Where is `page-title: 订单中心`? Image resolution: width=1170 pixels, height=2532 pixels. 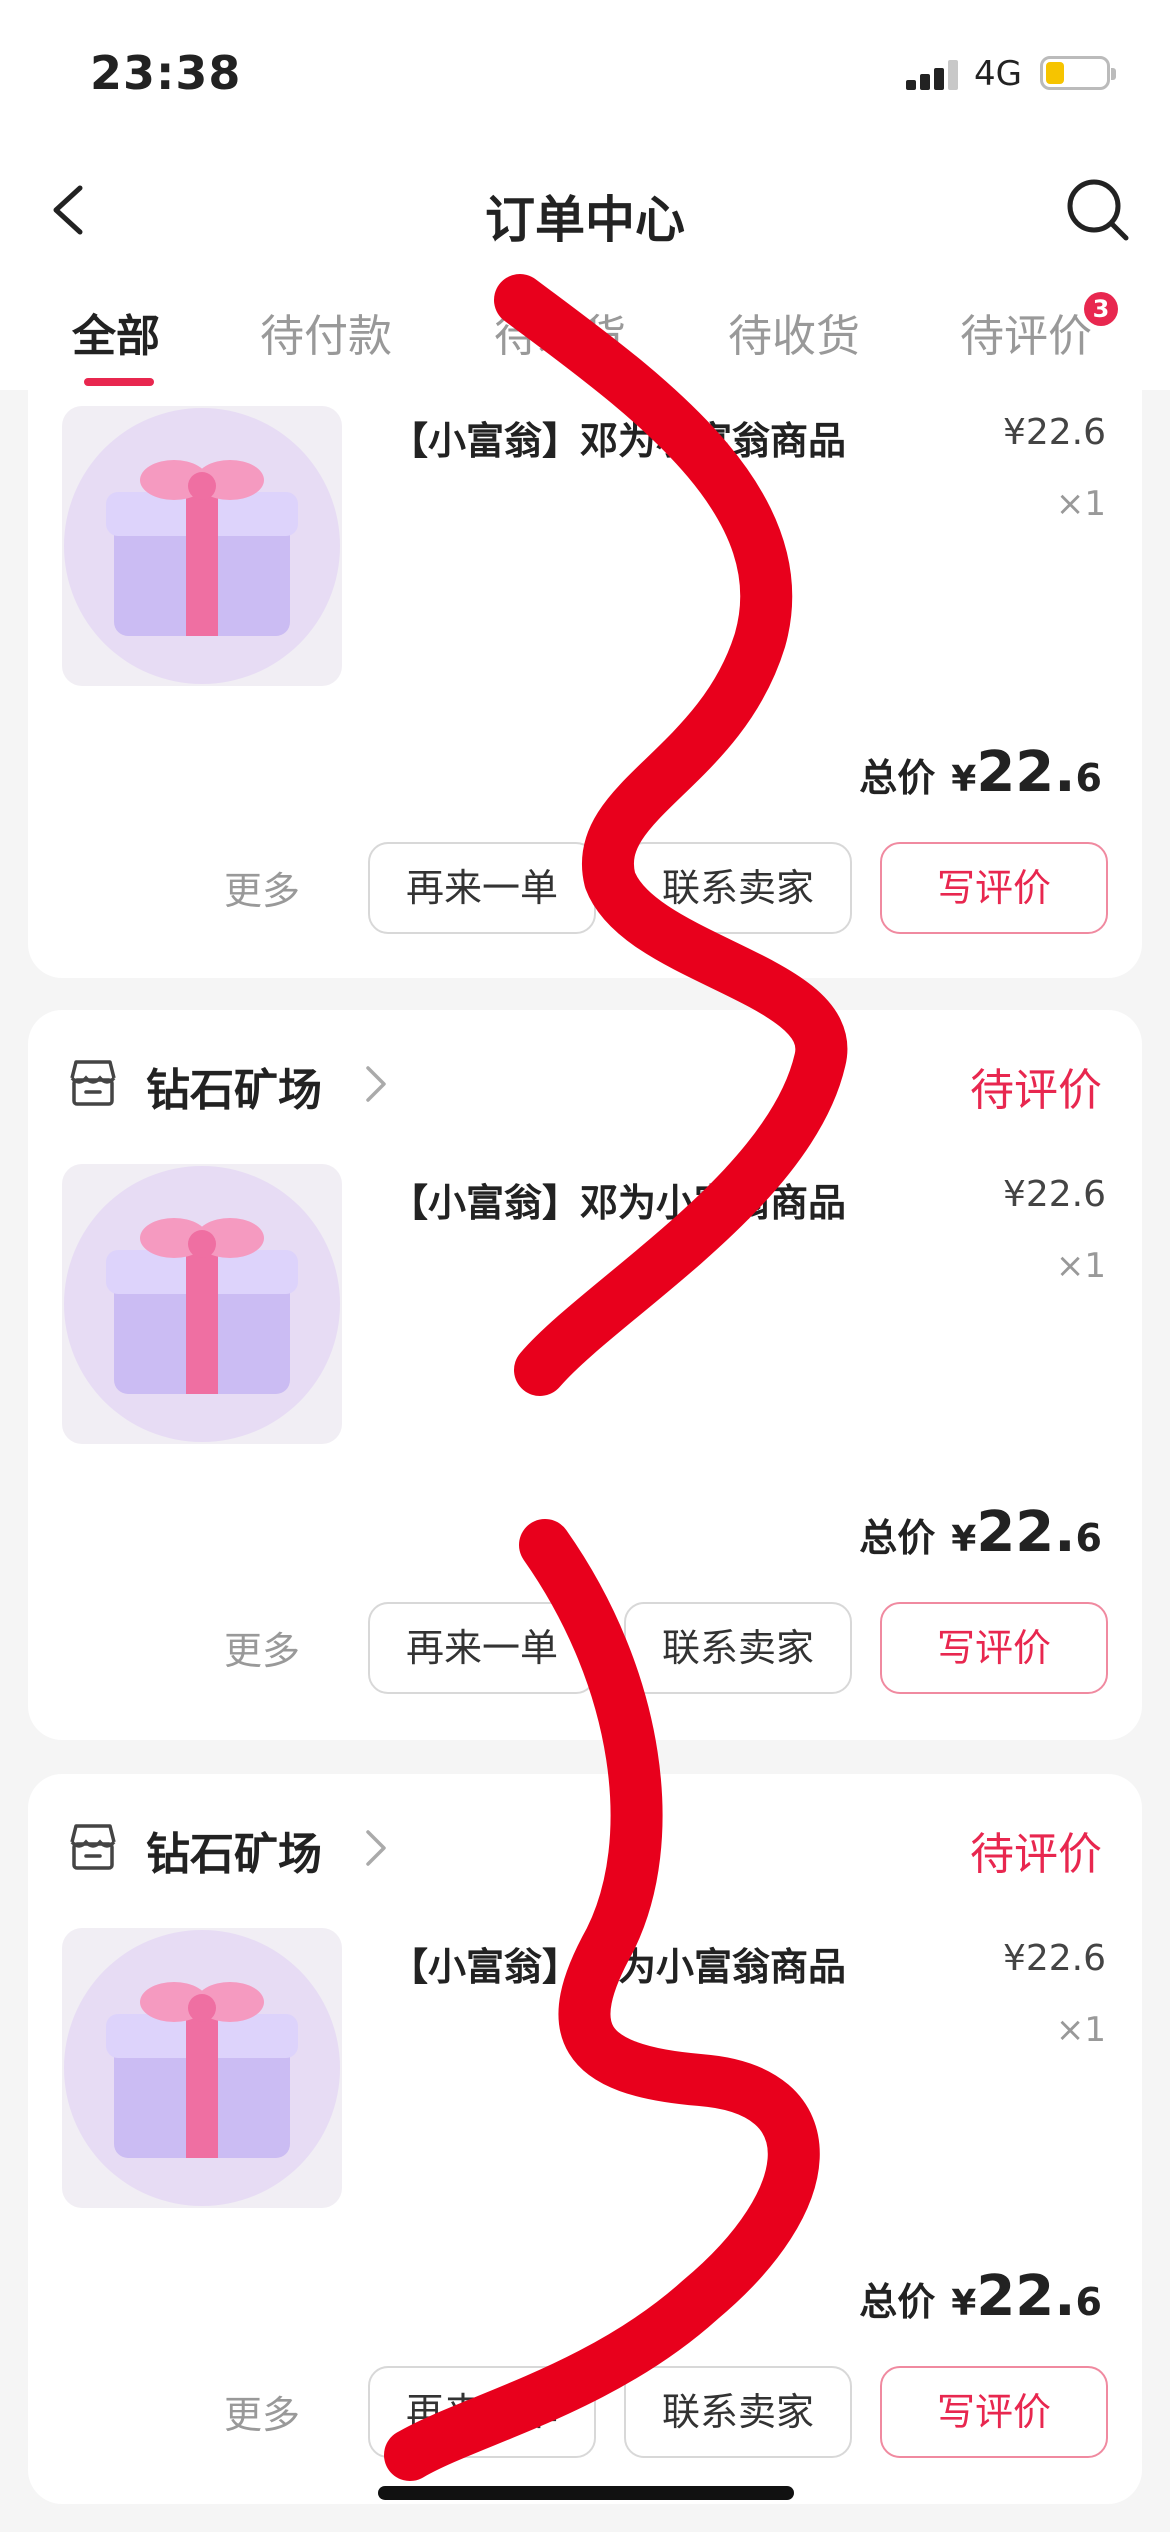 page-title: 订单中心 is located at coordinates (585, 220).